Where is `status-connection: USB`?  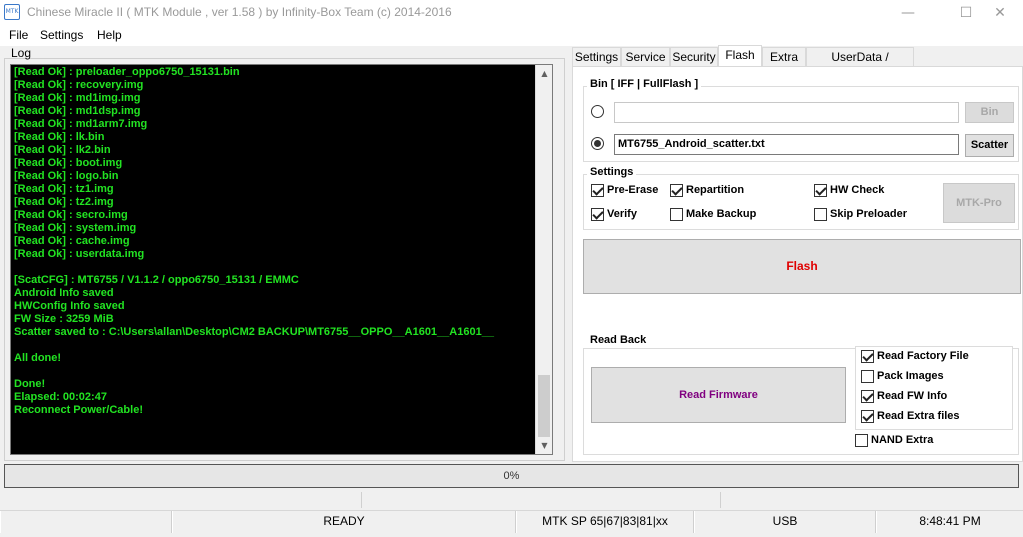 status-connection: USB is located at coordinates (785, 522).